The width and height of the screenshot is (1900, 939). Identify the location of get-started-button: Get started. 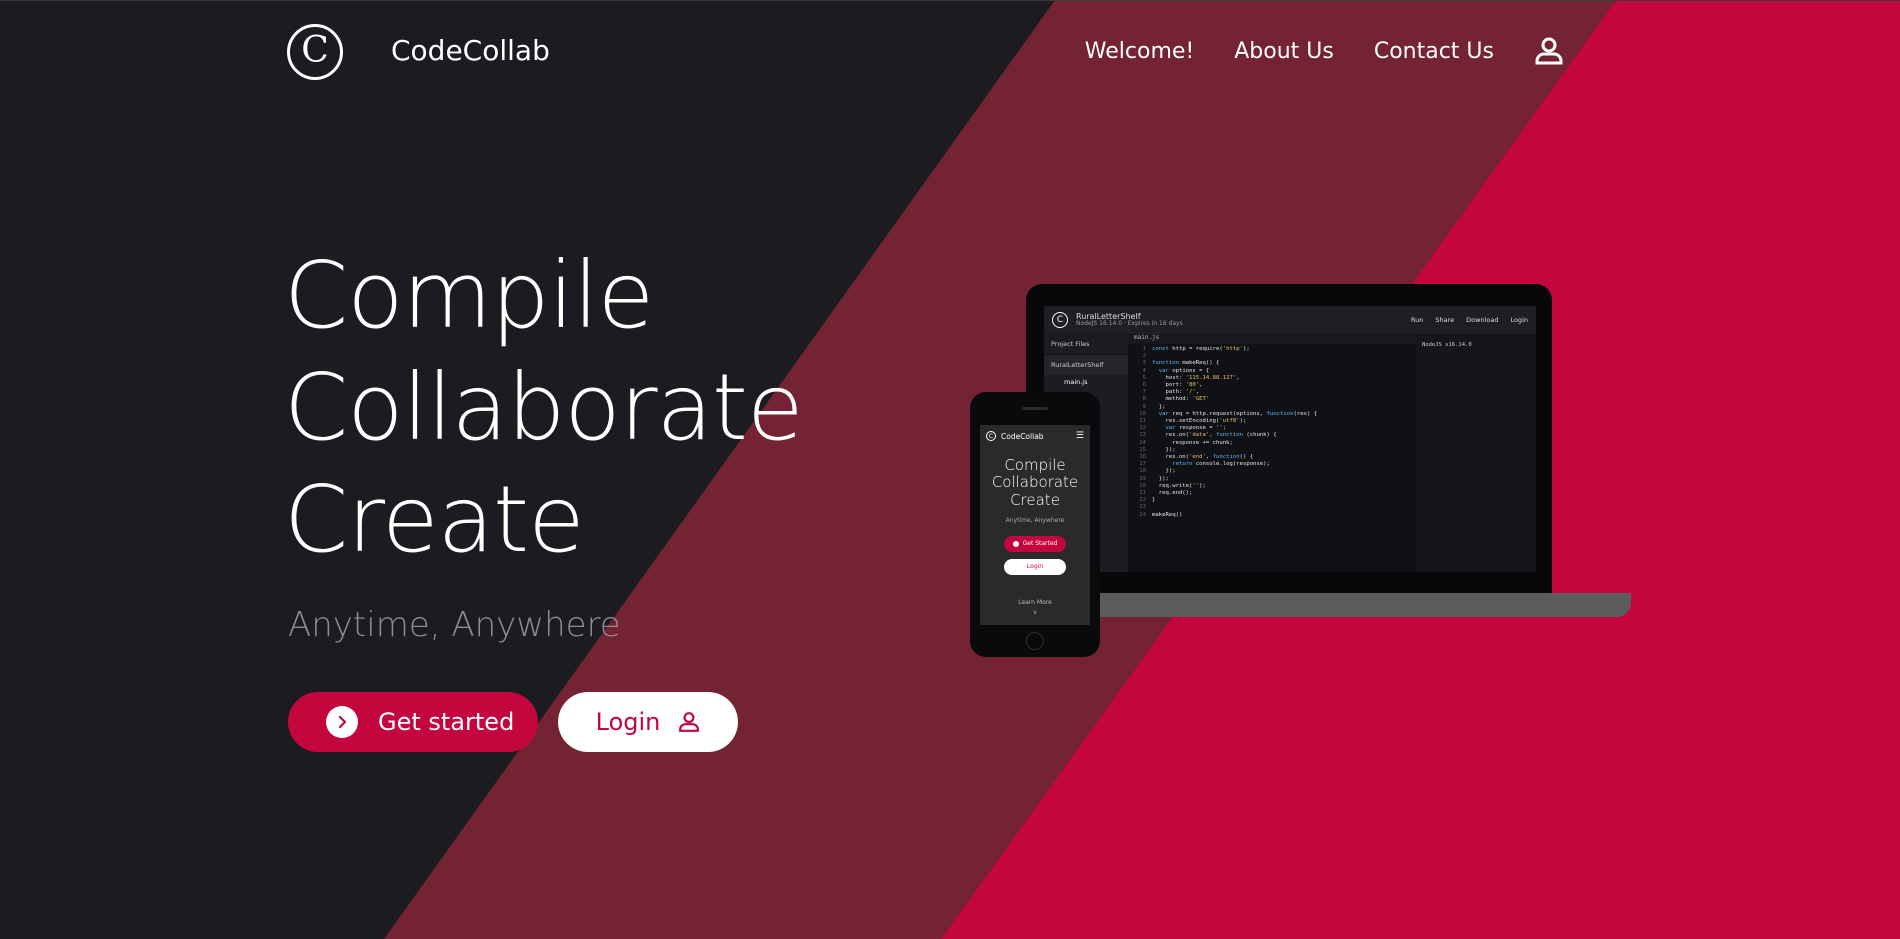
(413, 722).